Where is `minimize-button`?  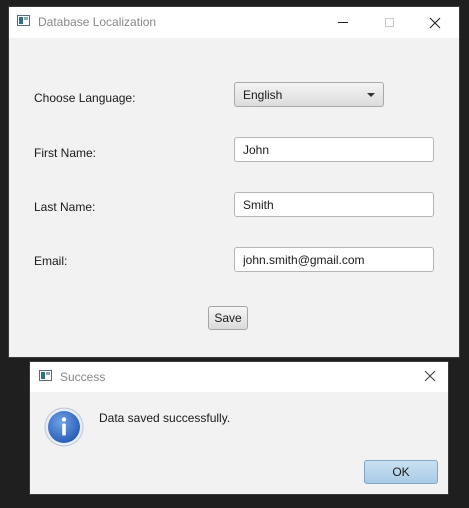 minimize-button is located at coordinates (343, 22).